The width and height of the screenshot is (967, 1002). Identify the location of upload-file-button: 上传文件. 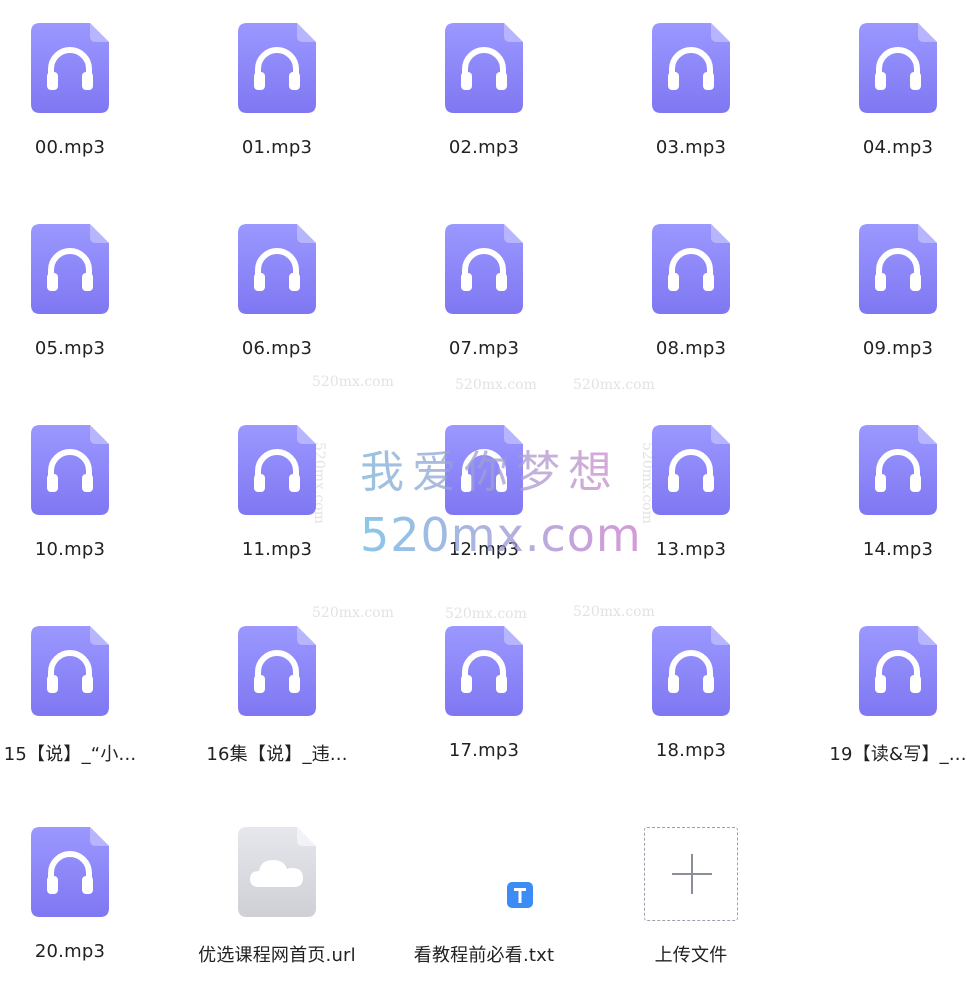
(691, 912).